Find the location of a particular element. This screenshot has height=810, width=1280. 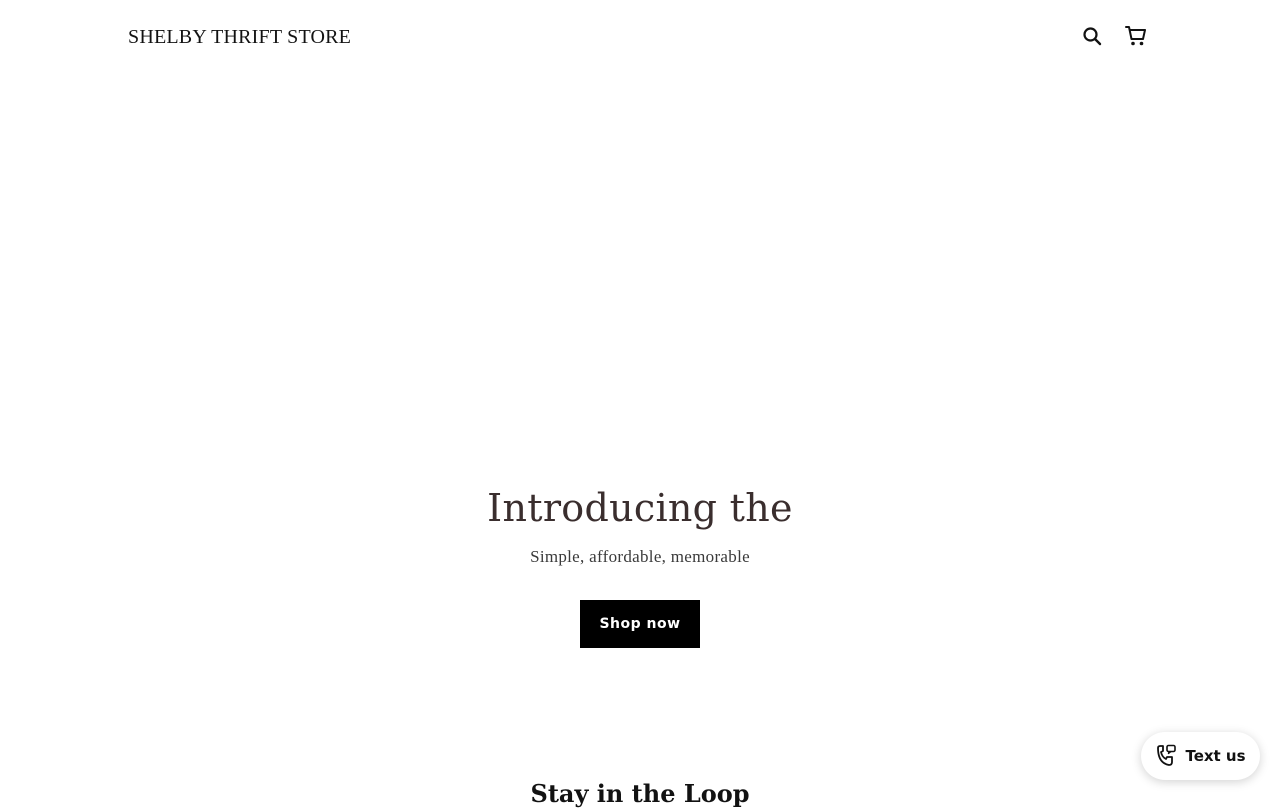

header-icons is located at coordinates (1114, 36).